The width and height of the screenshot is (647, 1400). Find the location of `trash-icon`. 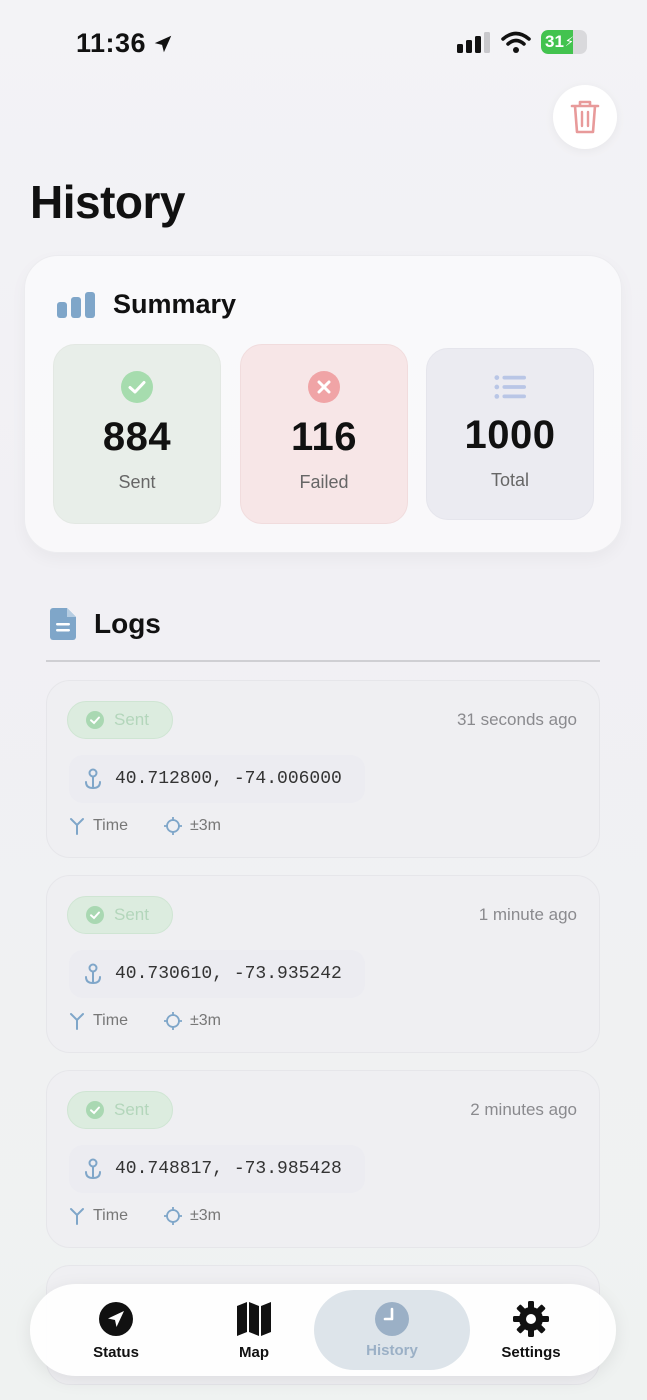

trash-icon is located at coordinates (585, 117).